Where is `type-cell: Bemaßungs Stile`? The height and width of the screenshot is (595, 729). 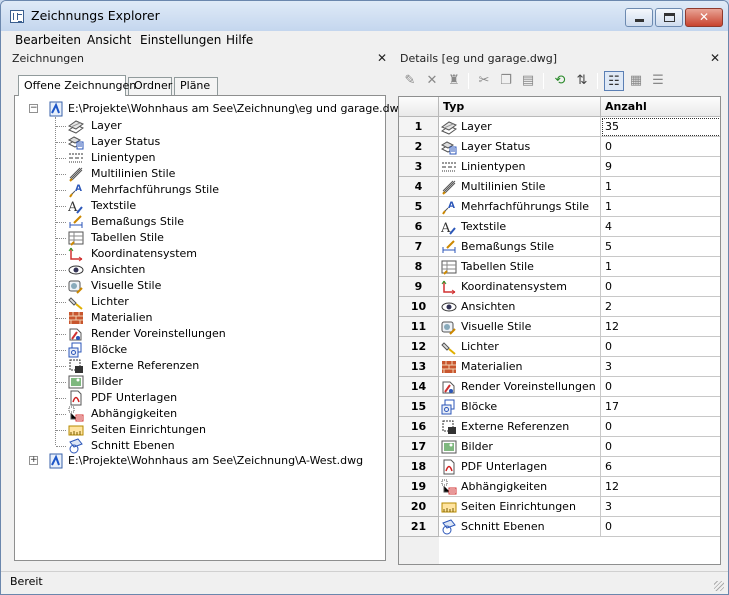 type-cell: Bemaßungs Stile is located at coordinates (520, 247).